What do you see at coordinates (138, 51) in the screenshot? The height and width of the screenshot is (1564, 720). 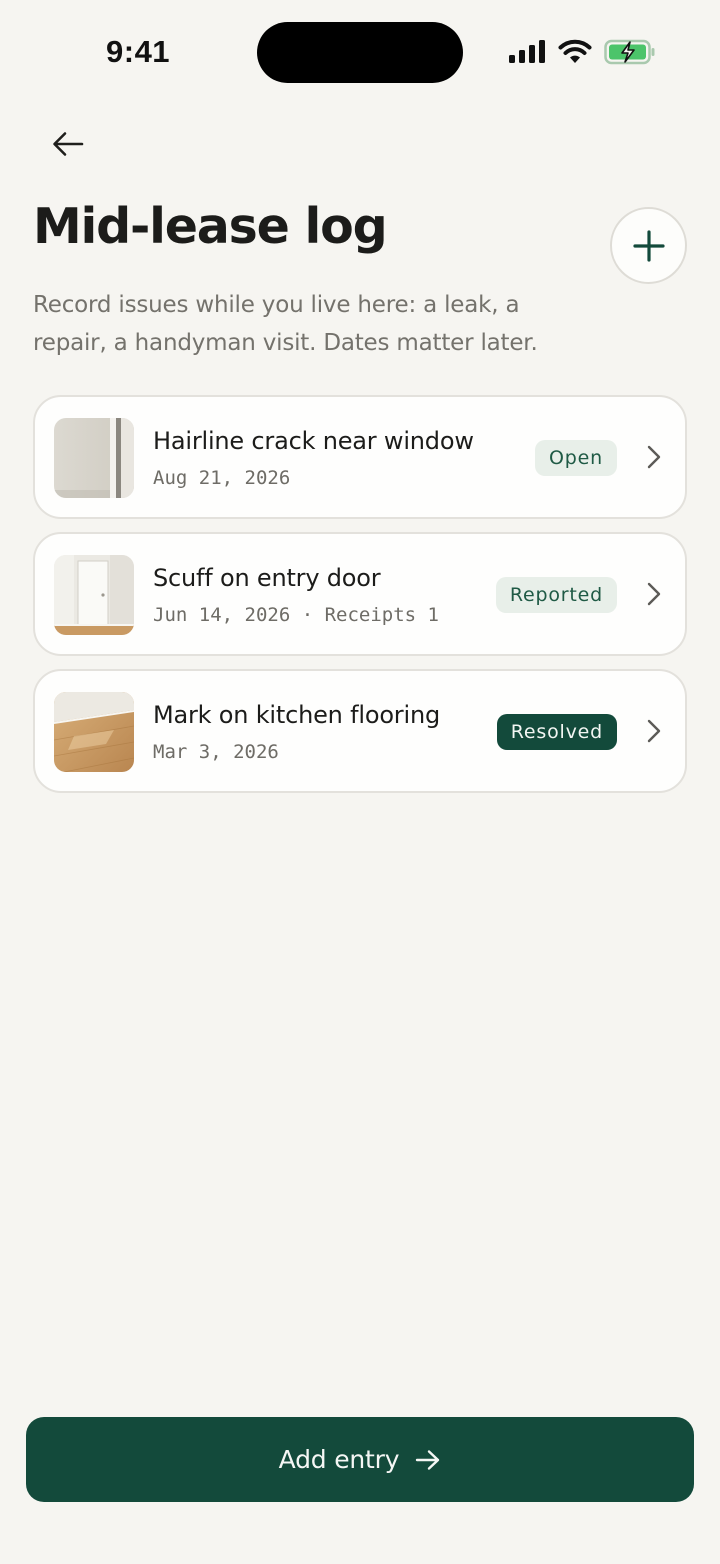 I see `status-time: 9:41` at bounding box center [138, 51].